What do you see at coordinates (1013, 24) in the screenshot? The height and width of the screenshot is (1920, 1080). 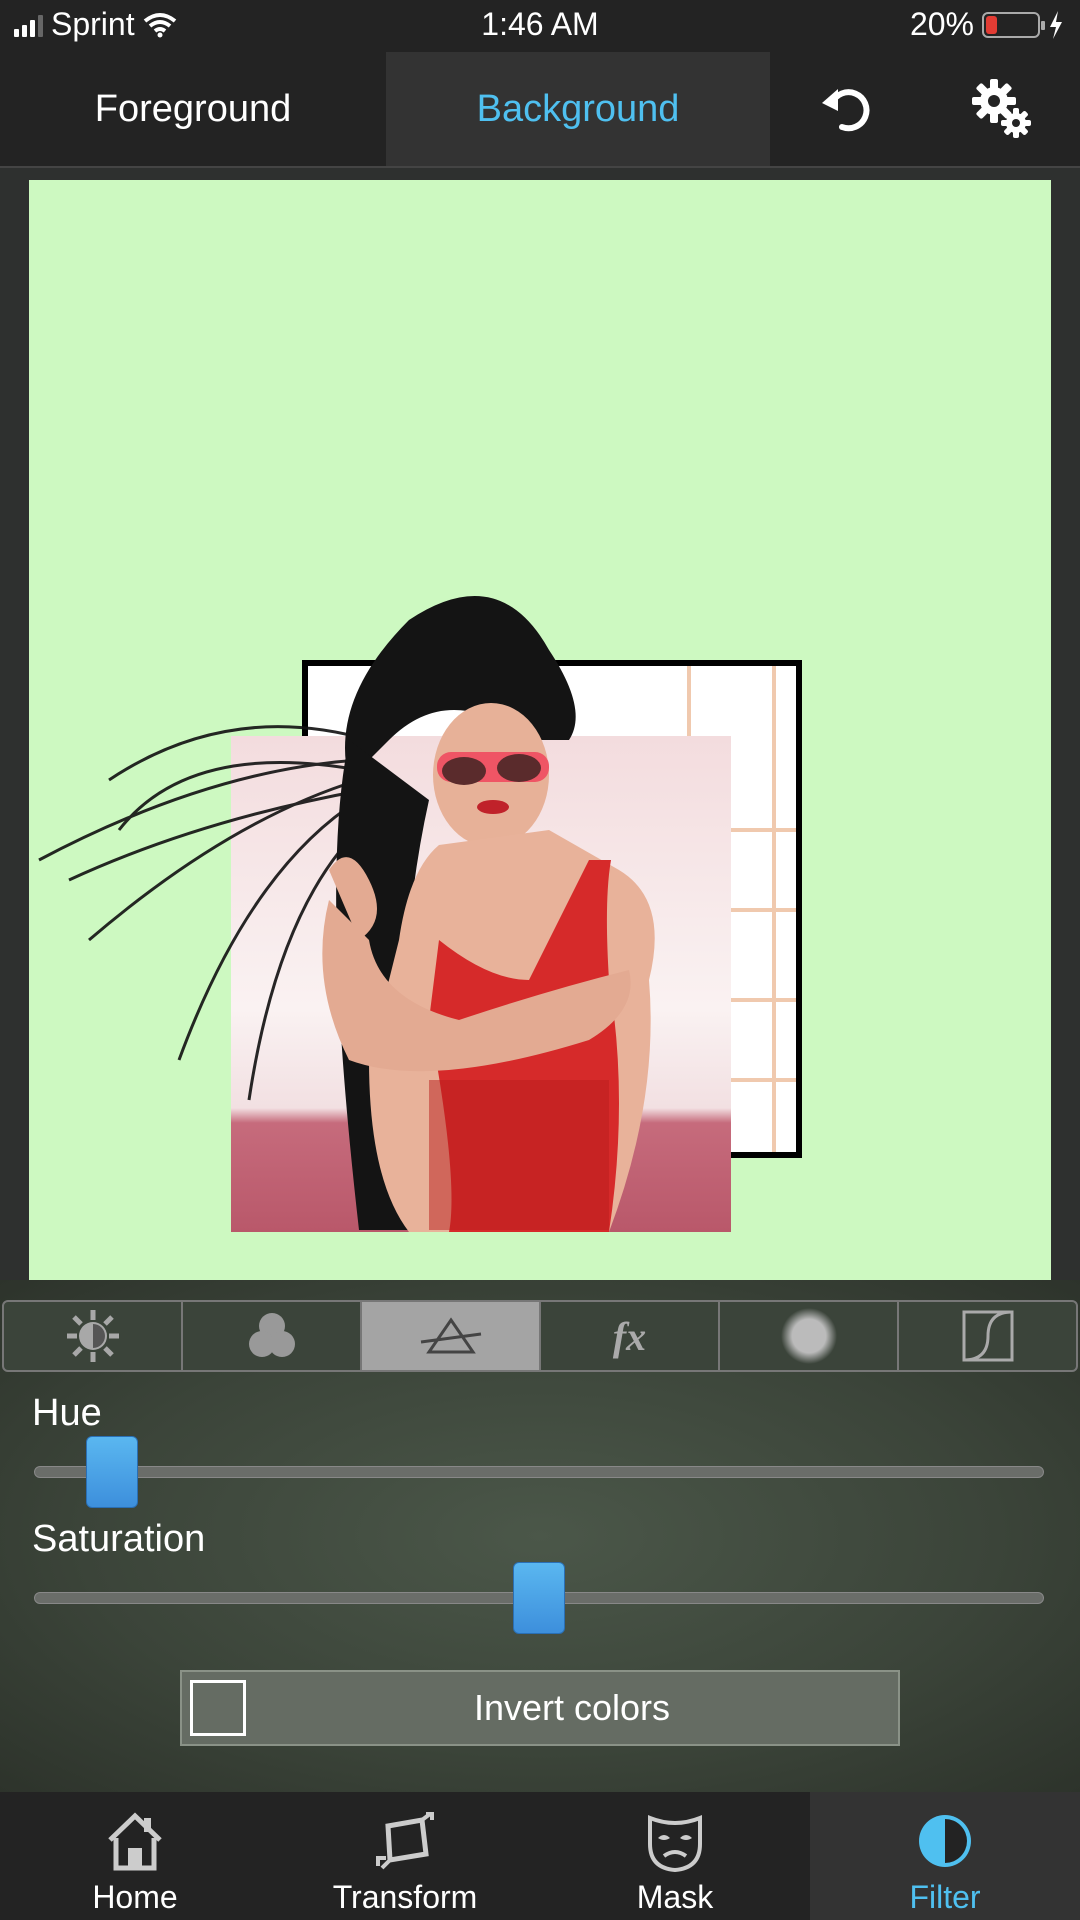 I see `battery-icon` at bounding box center [1013, 24].